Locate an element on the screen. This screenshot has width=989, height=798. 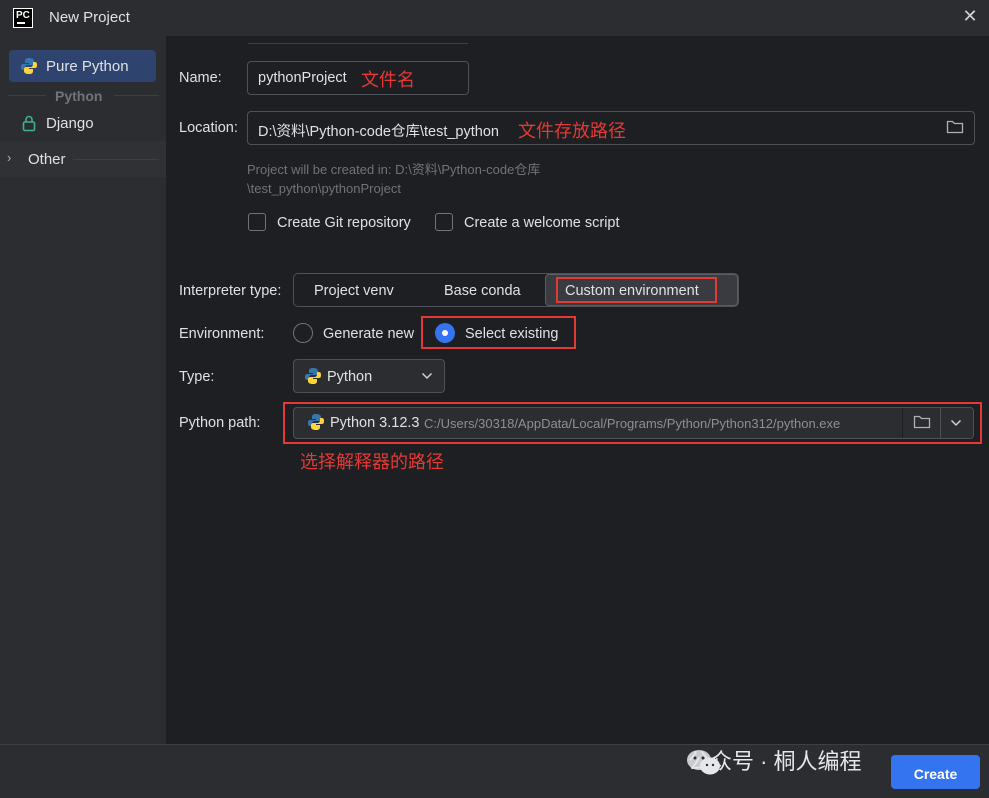
sidebar-item-label: Django is located at coordinates (70, 123).